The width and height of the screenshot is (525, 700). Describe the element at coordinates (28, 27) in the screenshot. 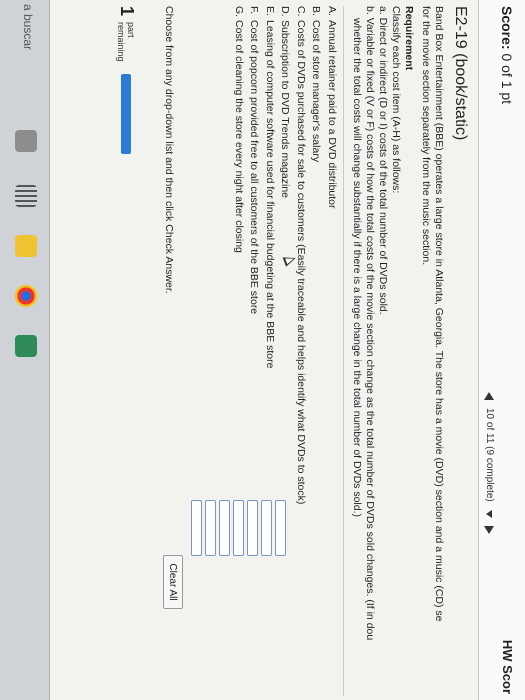

I see `taskbar-search-text: a buscar` at that location.